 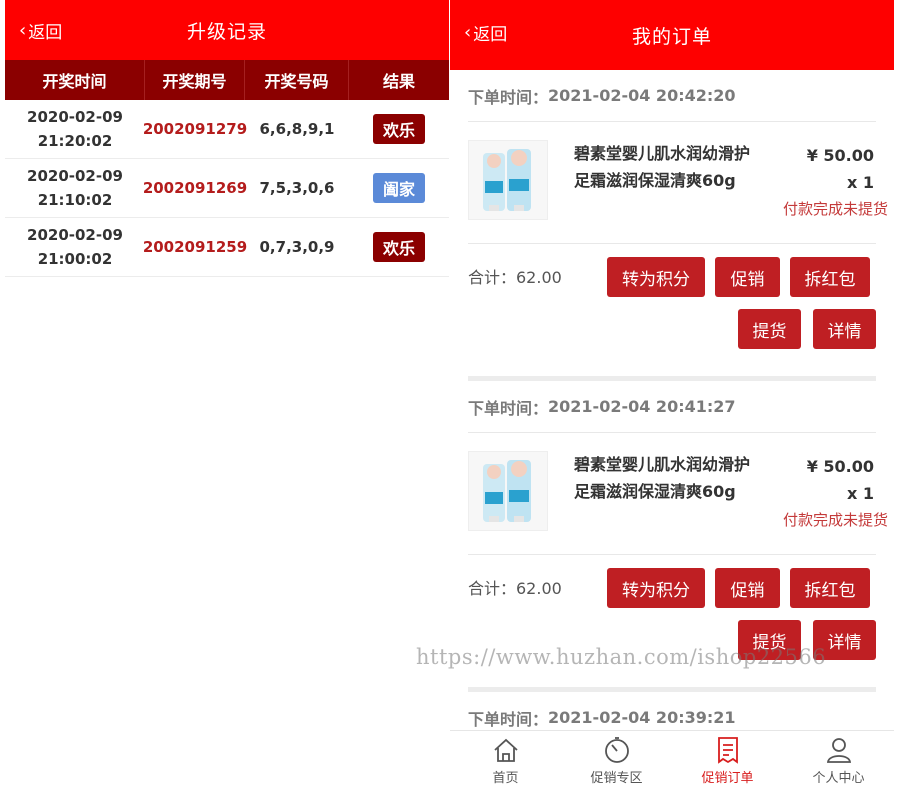 I want to click on nav-promo-zone: 促销专区, so click(x=616, y=760).